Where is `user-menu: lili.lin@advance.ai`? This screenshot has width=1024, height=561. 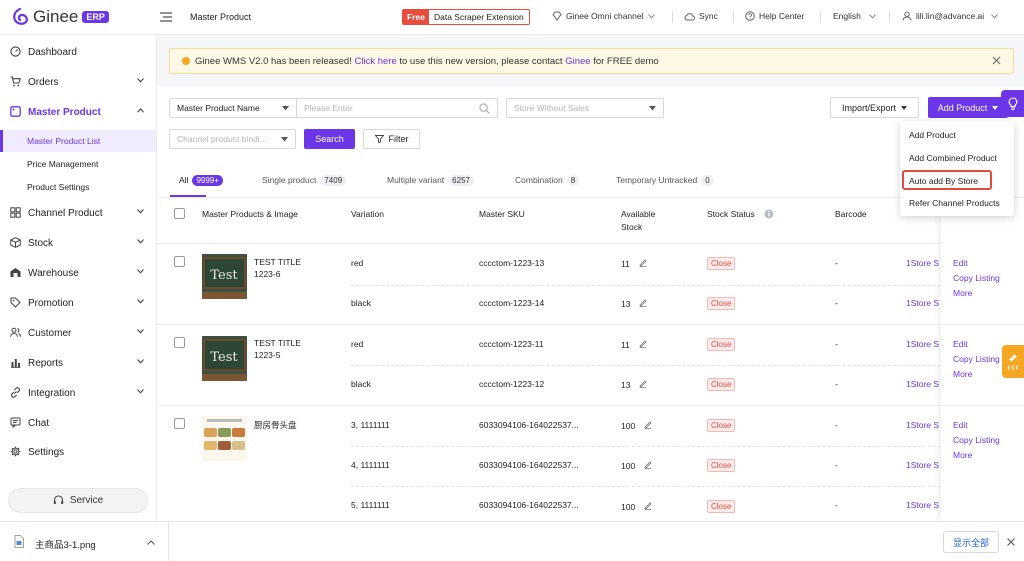 user-menu: lili.lin@advance.ai is located at coordinates (950, 16).